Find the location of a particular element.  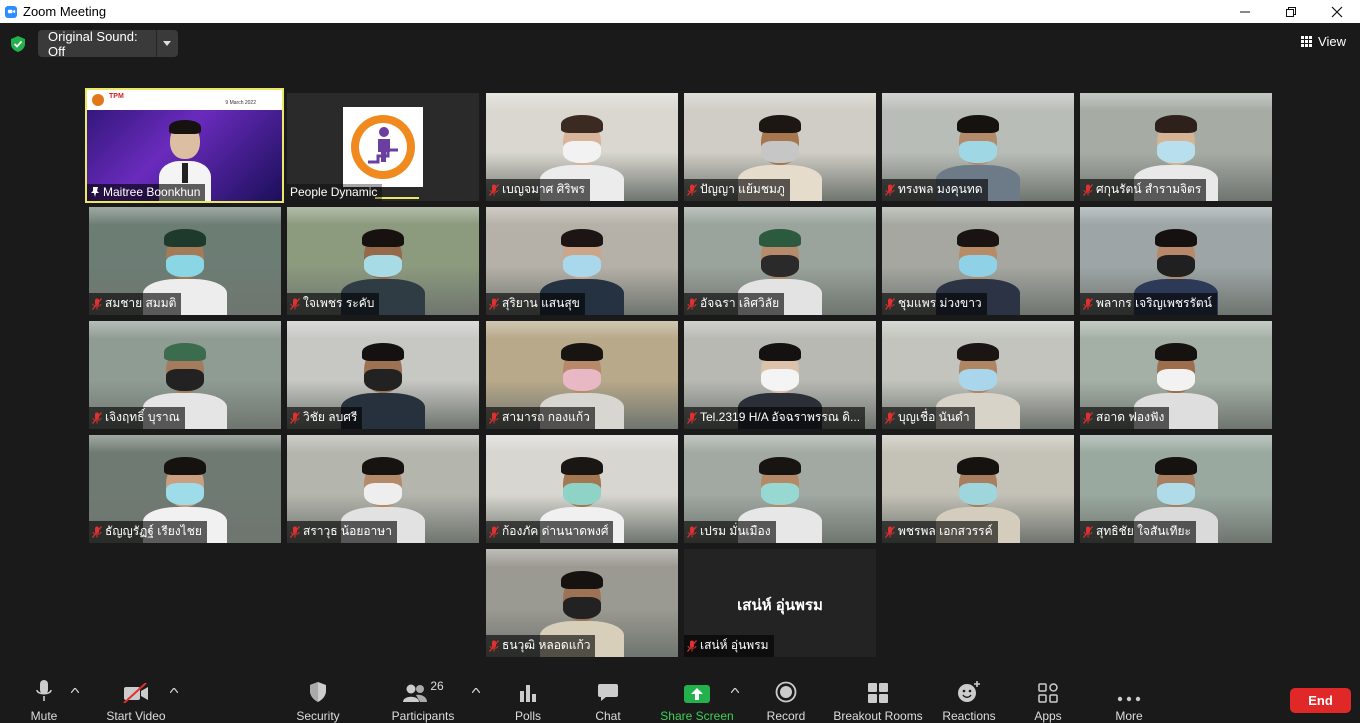

participant-video-tile: ปัญญา แย้มชมภู is located at coordinates (780, 147).